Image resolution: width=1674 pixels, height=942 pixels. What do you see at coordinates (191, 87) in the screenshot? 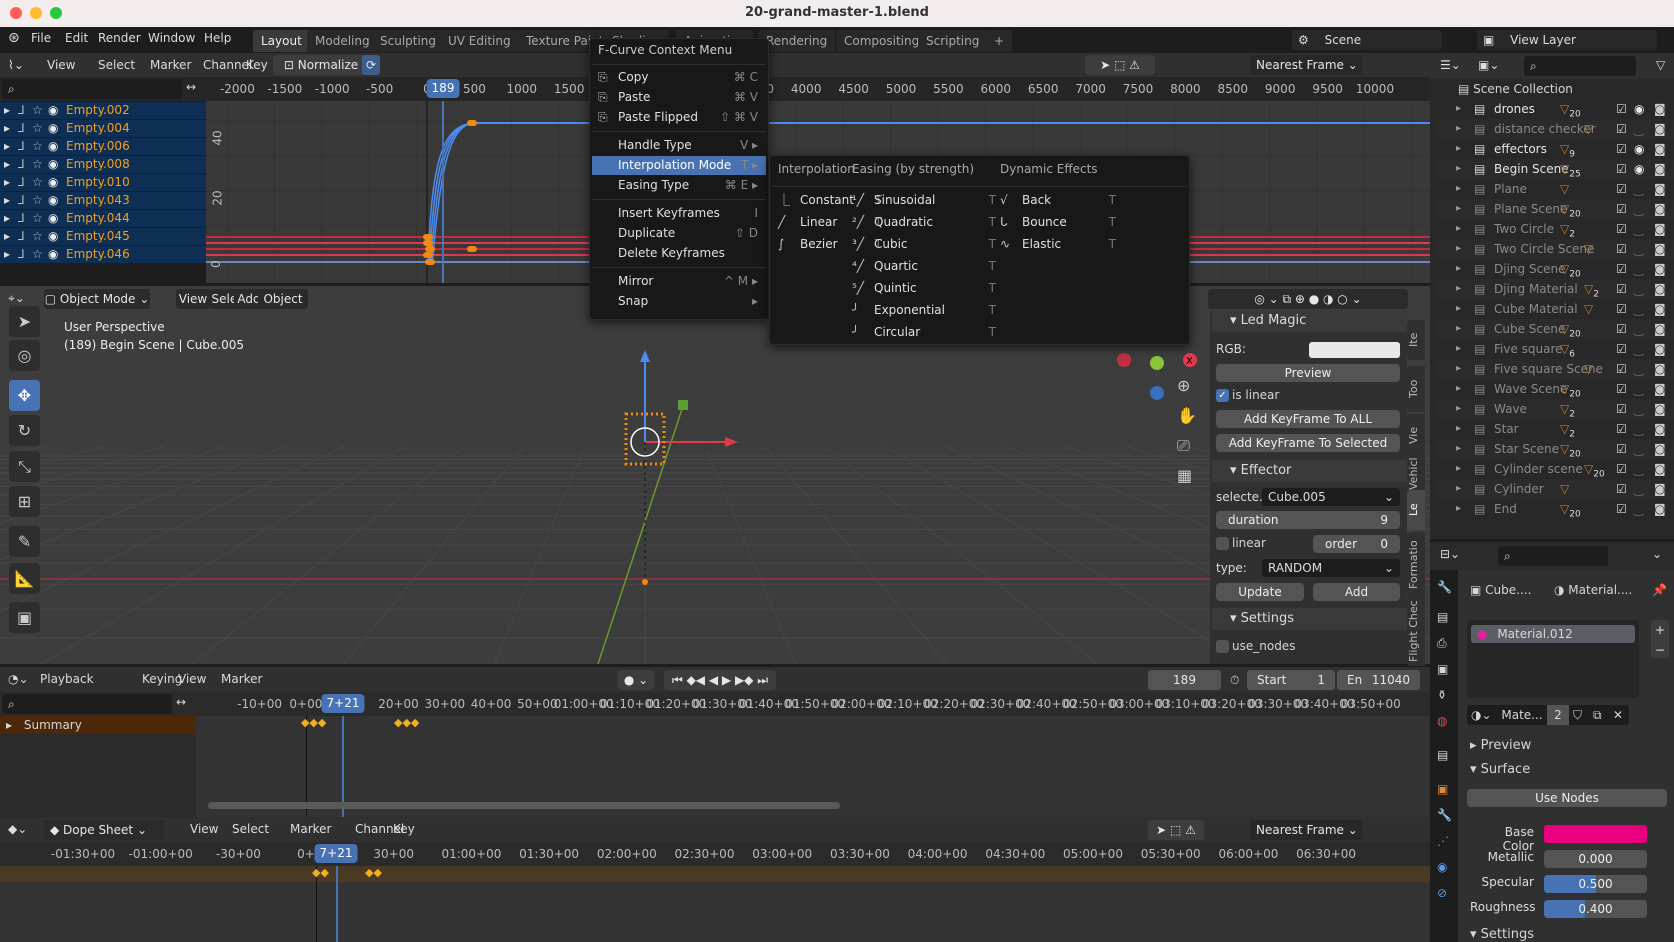
I see `swap-icon: ↔` at bounding box center [191, 87].